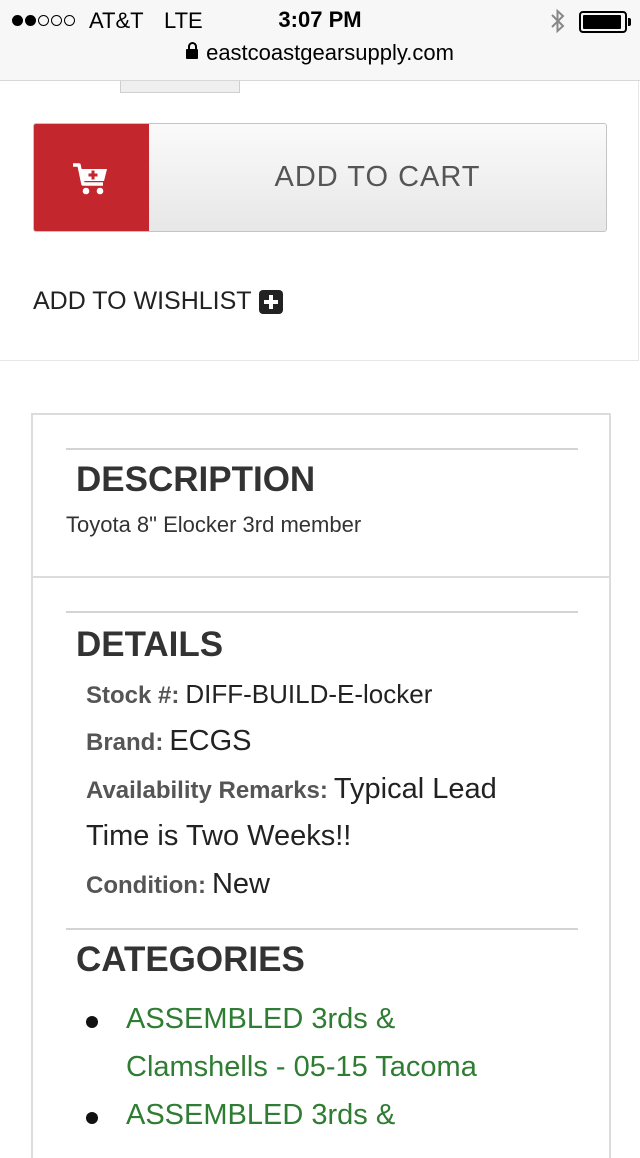 This screenshot has height=1158, width=640. Describe the element at coordinates (605, 22) in the screenshot. I see `battery-icon` at that location.